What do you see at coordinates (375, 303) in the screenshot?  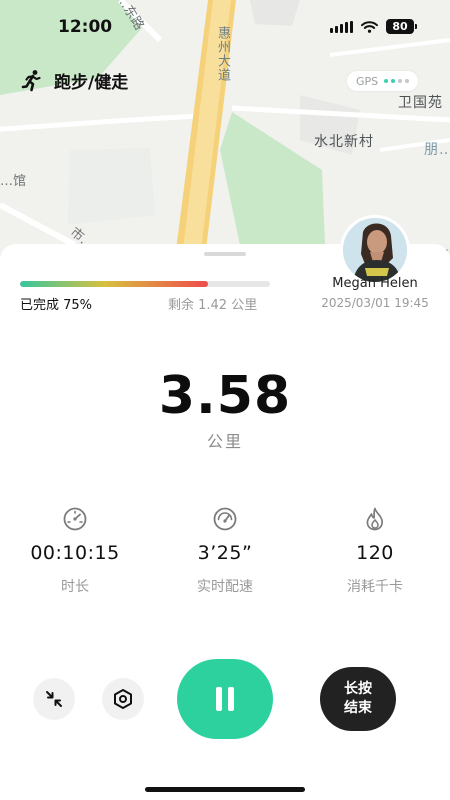 I see `workout-datetime: 2025/03/01 19:45` at bounding box center [375, 303].